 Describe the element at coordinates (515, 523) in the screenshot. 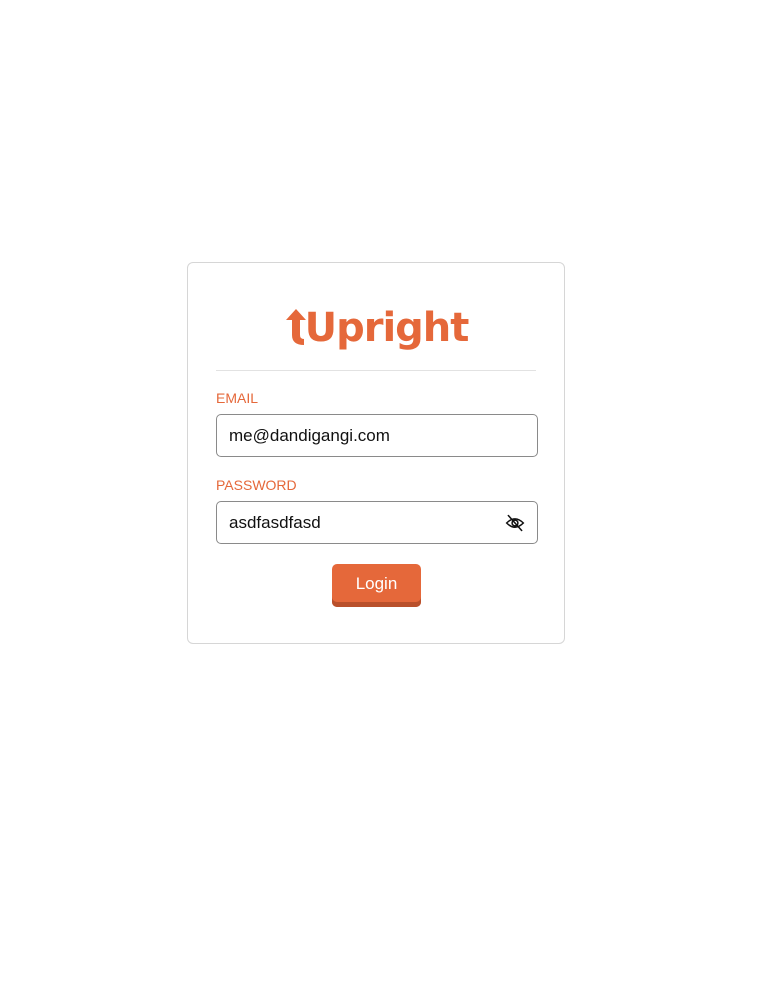

I see `eye-off-icon` at that location.